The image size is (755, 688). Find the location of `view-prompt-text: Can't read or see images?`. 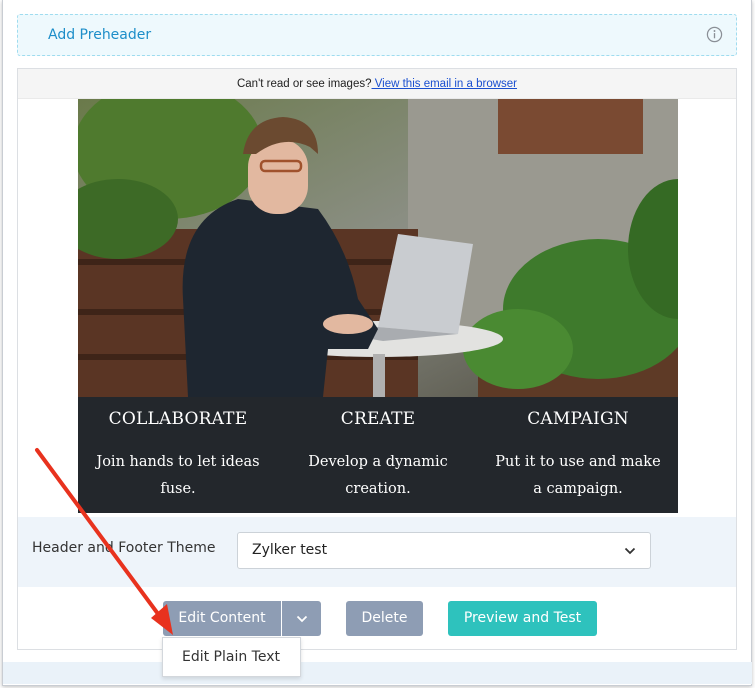

view-prompt-text: Can't read or see images? is located at coordinates (304, 84).